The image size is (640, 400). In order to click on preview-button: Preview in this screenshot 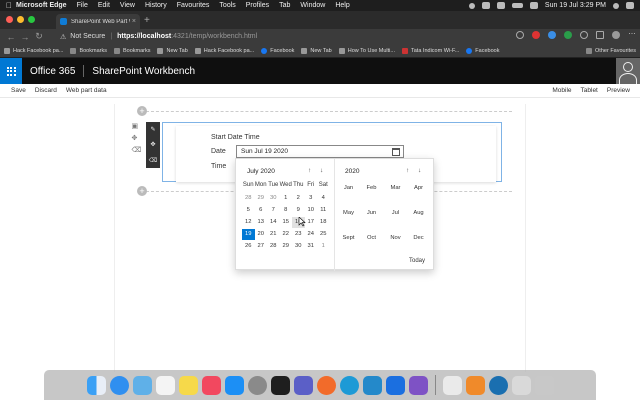, I will do `click(618, 90)`.